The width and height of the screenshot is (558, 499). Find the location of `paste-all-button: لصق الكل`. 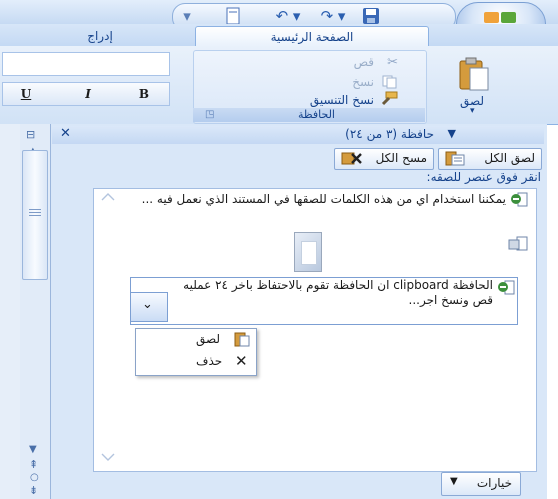

paste-all-button: لصق الكل is located at coordinates (490, 159).